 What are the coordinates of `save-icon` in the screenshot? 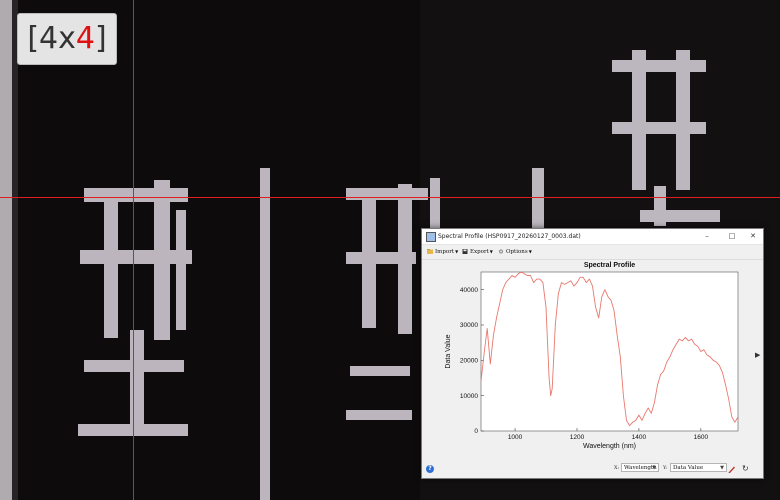 It's located at (465, 251).